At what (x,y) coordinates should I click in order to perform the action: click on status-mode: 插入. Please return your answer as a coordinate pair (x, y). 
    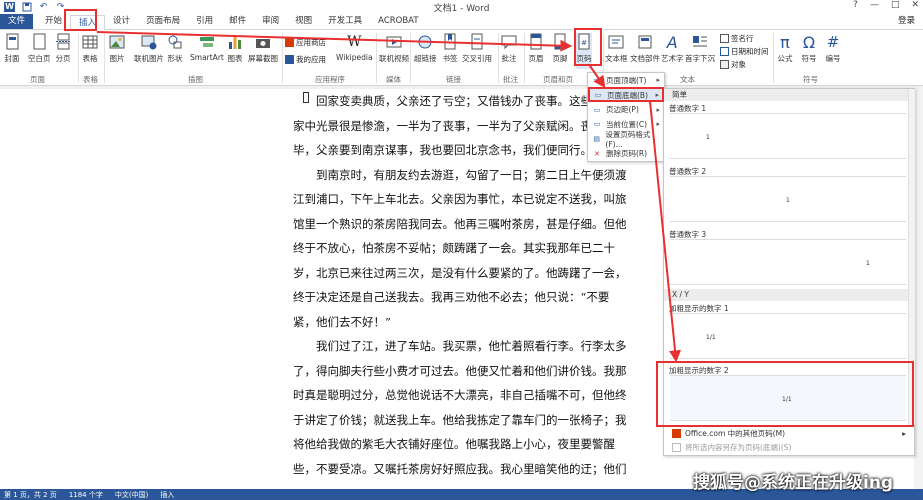
    Looking at the image, I should click on (167, 495).